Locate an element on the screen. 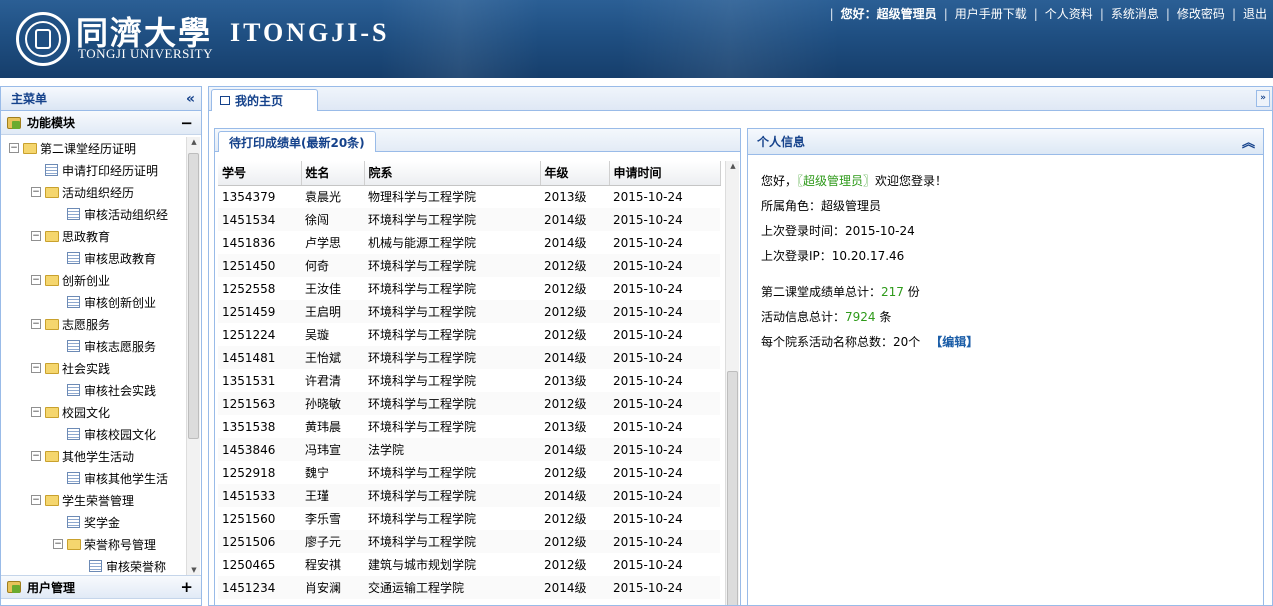  tree-leaf-item: 奖学金 is located at coordinates (94, 522).